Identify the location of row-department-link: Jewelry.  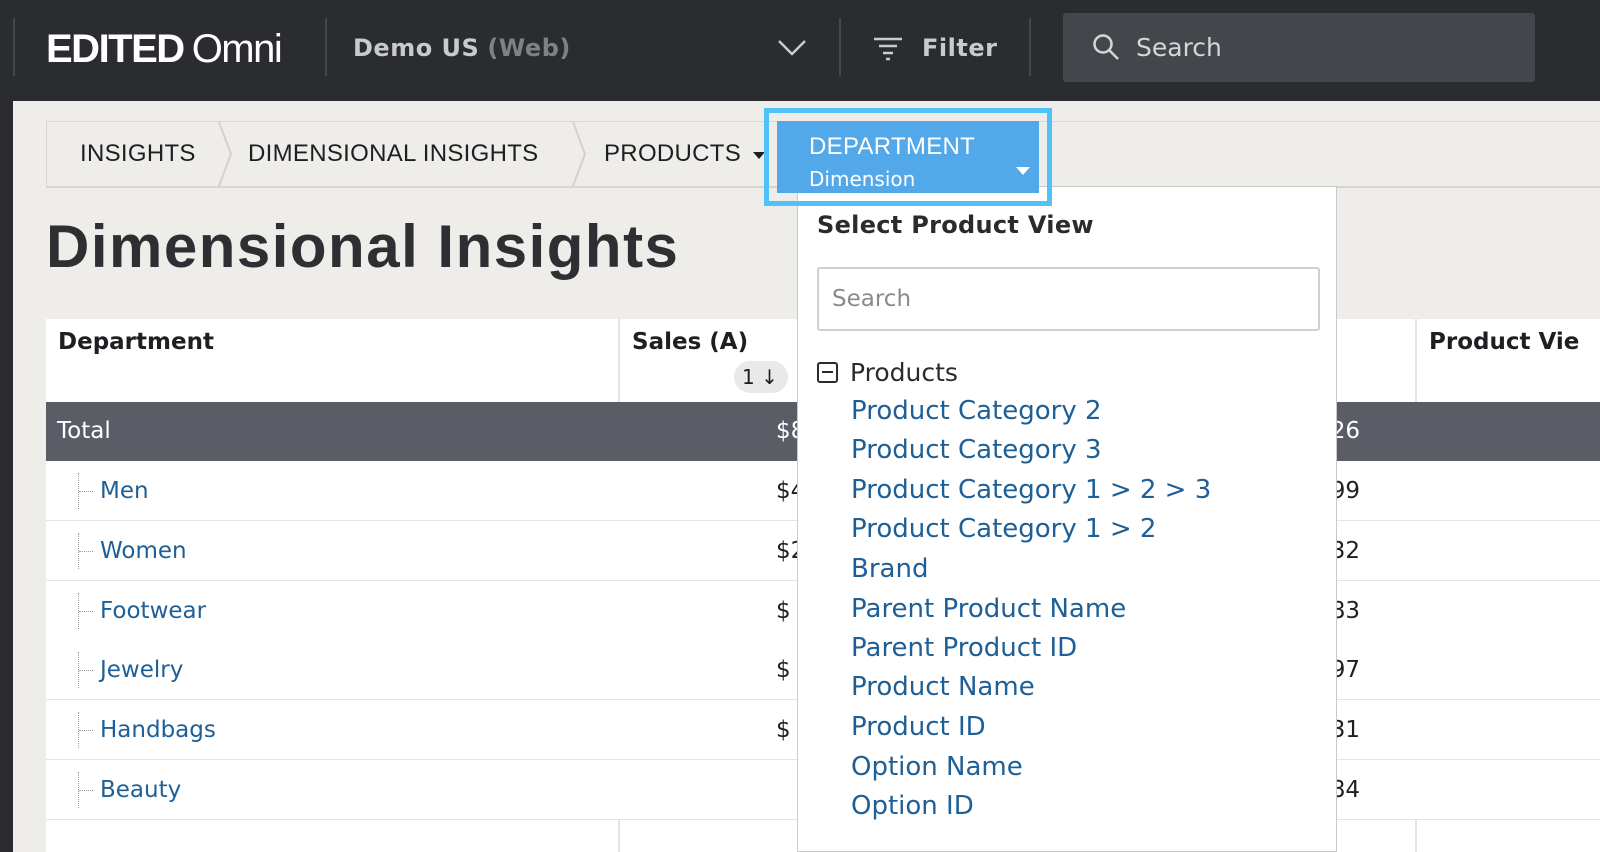
(141, 670).